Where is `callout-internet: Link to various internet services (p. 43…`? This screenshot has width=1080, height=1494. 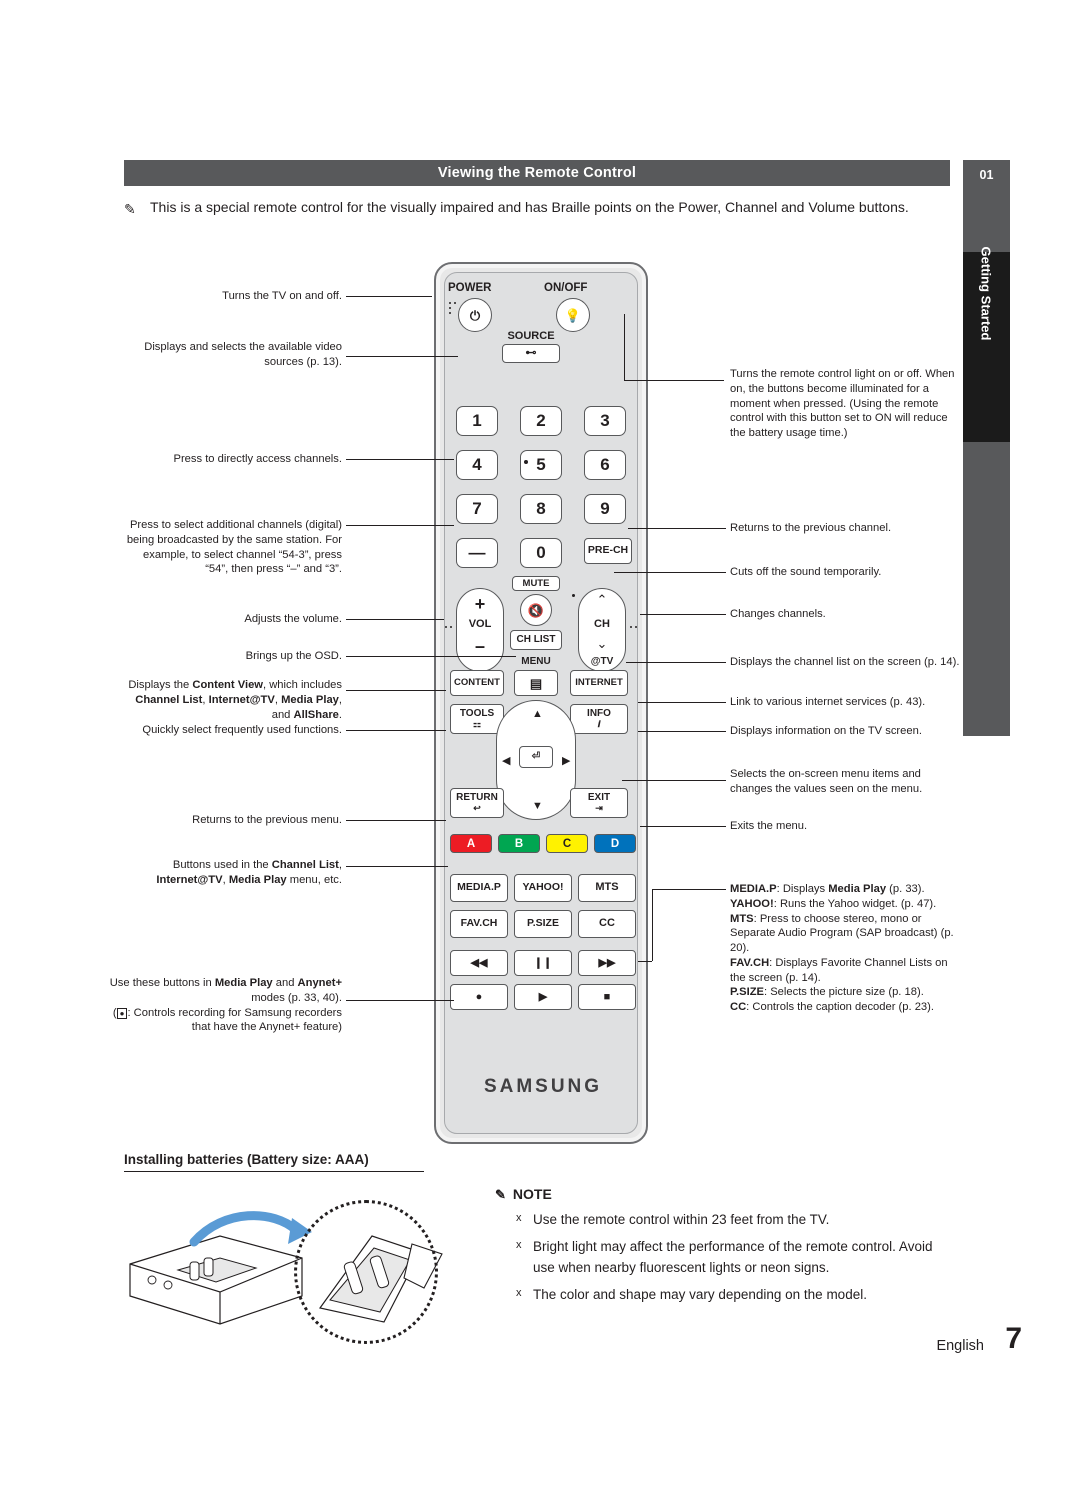 callout-internet: Link to various internet services (p. 43… is located at coordinates (828, 702).